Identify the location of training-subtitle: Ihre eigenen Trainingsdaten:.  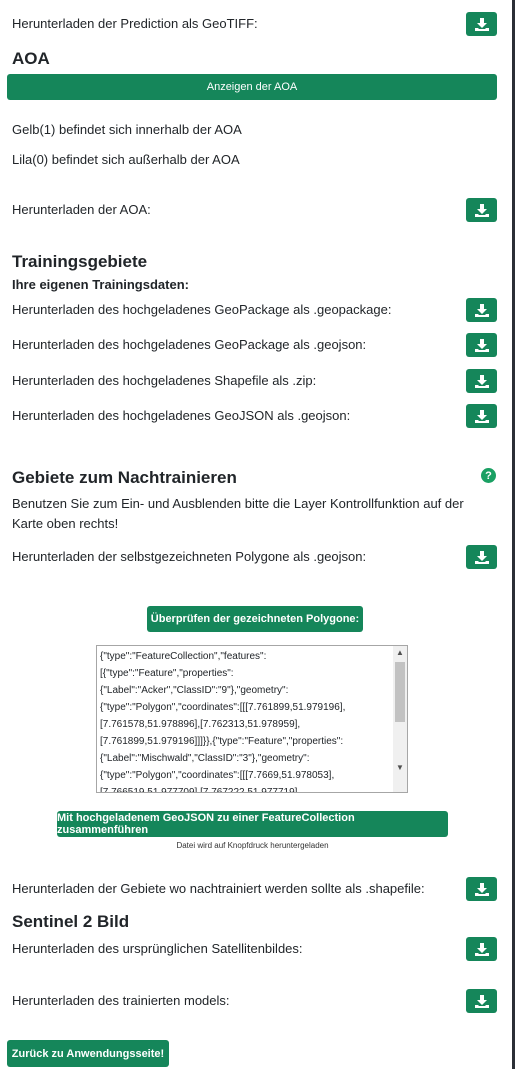
(100, 284).